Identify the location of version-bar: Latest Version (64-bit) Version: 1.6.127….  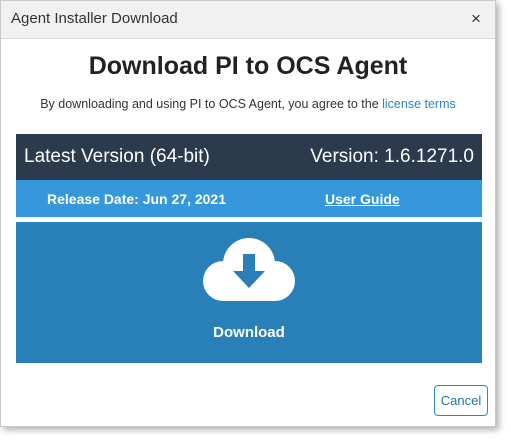
(249, 157).